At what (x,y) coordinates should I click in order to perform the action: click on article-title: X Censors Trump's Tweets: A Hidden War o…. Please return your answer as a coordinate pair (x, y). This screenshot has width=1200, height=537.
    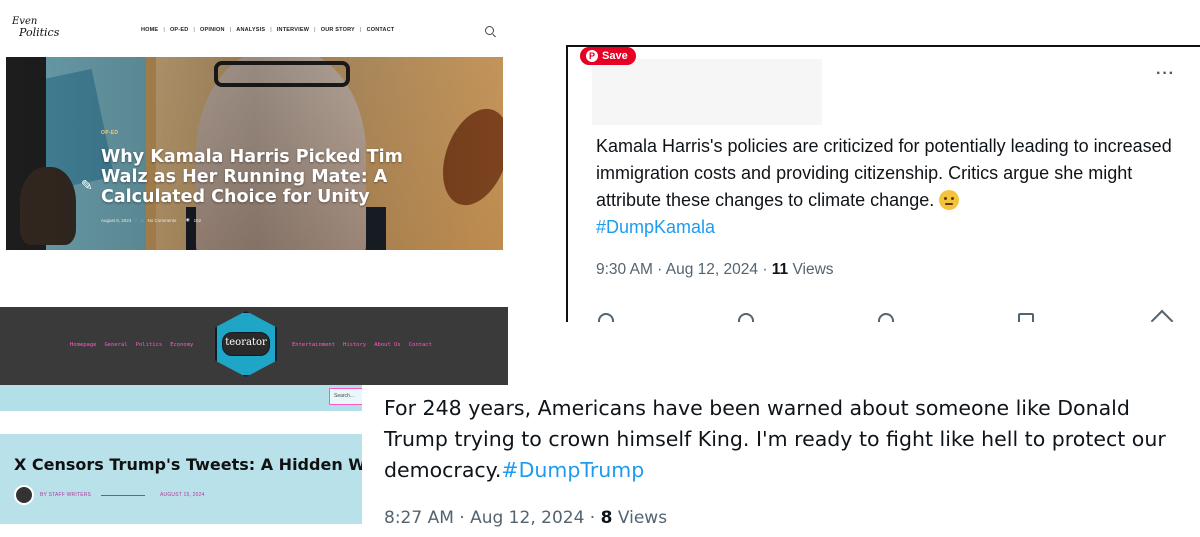
    Looking at the image, I should click on (213, 464).